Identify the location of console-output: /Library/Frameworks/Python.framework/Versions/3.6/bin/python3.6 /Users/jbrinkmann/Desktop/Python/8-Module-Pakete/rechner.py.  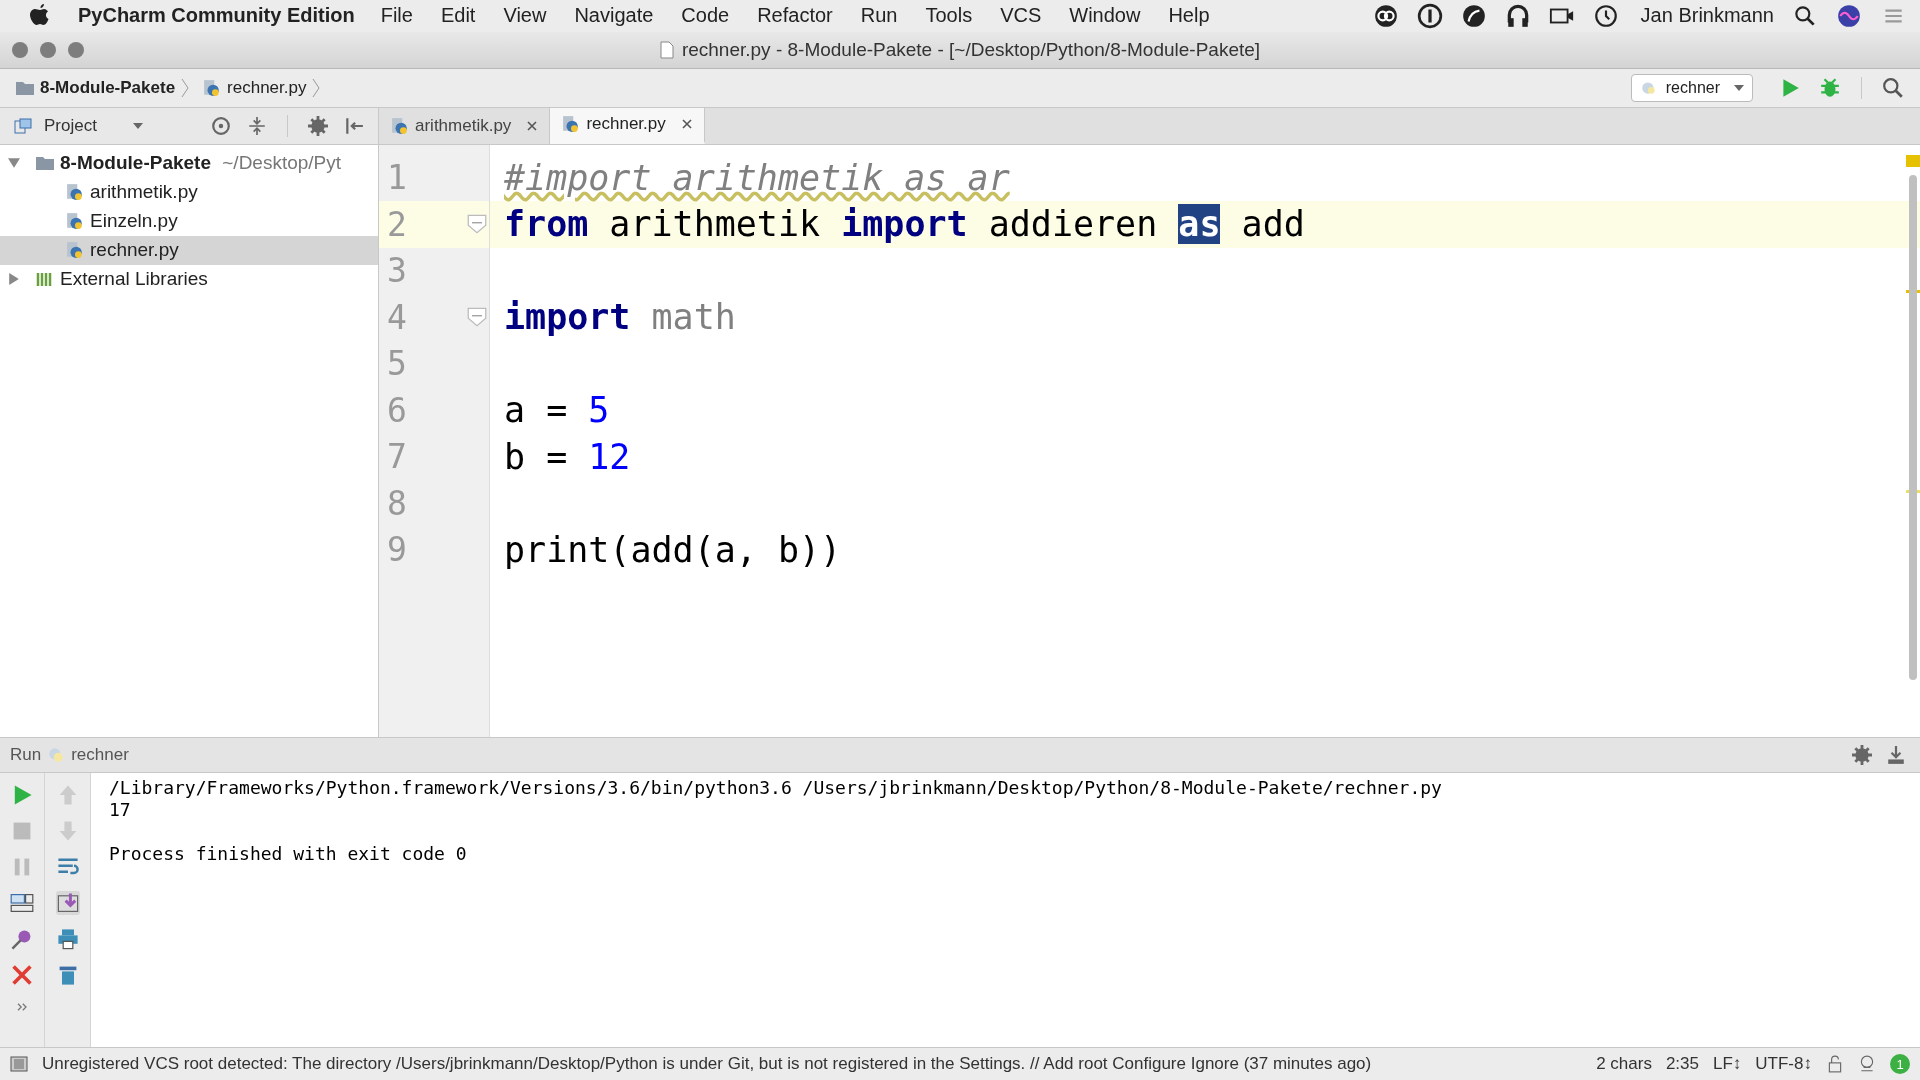
(775, 788).